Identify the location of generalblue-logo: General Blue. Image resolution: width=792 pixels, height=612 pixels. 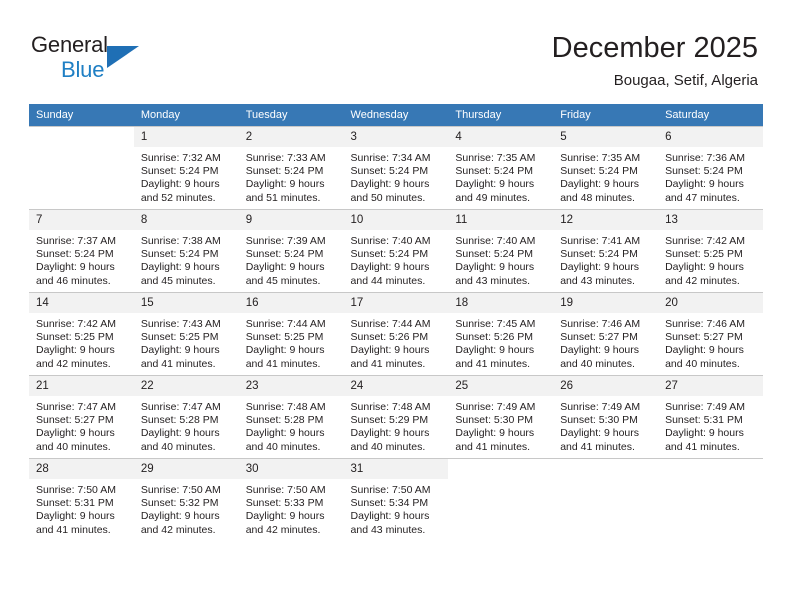
(146, 60).